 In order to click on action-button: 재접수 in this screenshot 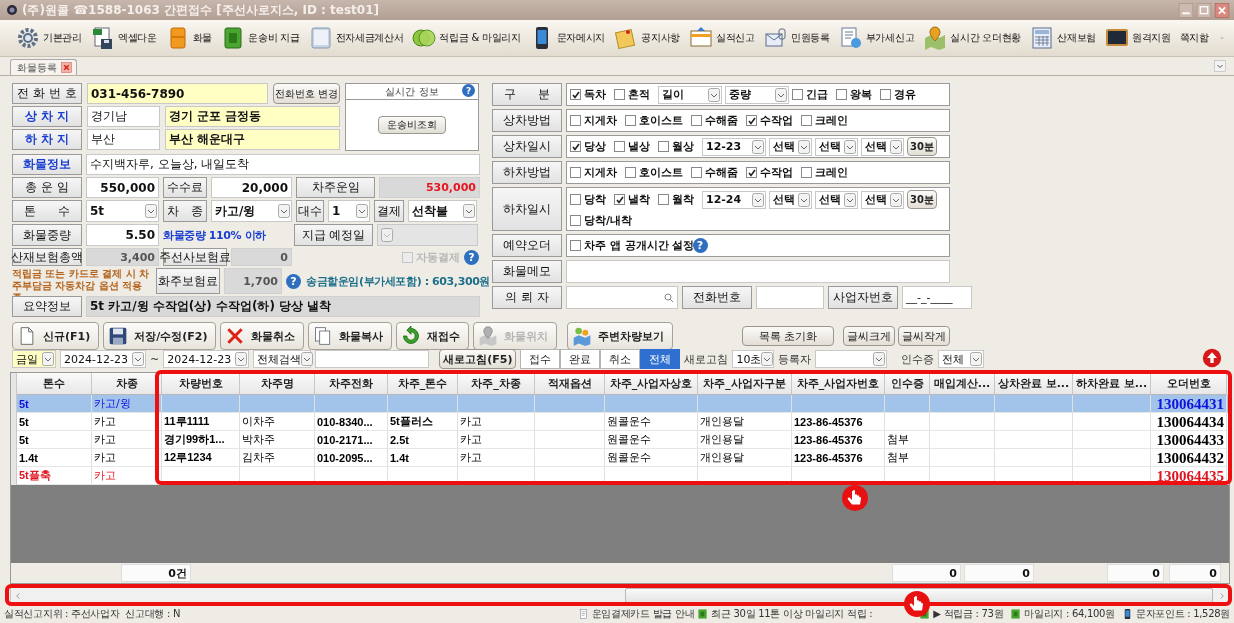, I will do `click(433, 336)`.